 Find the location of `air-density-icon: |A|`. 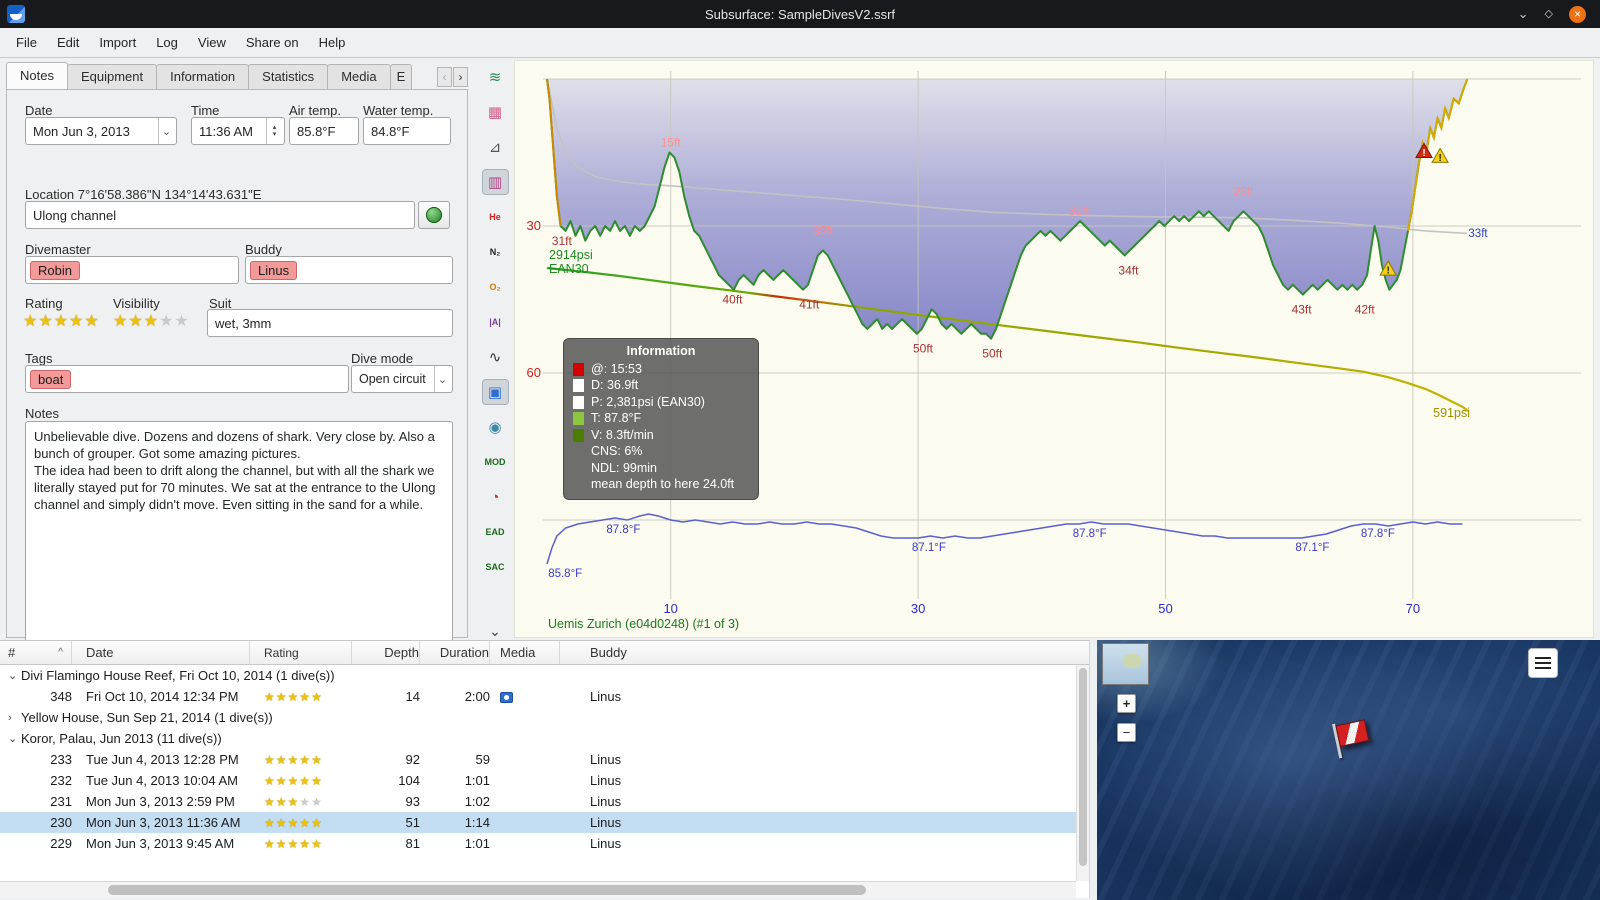

air-density-icon: |A| is located at coordinates (495, 322).